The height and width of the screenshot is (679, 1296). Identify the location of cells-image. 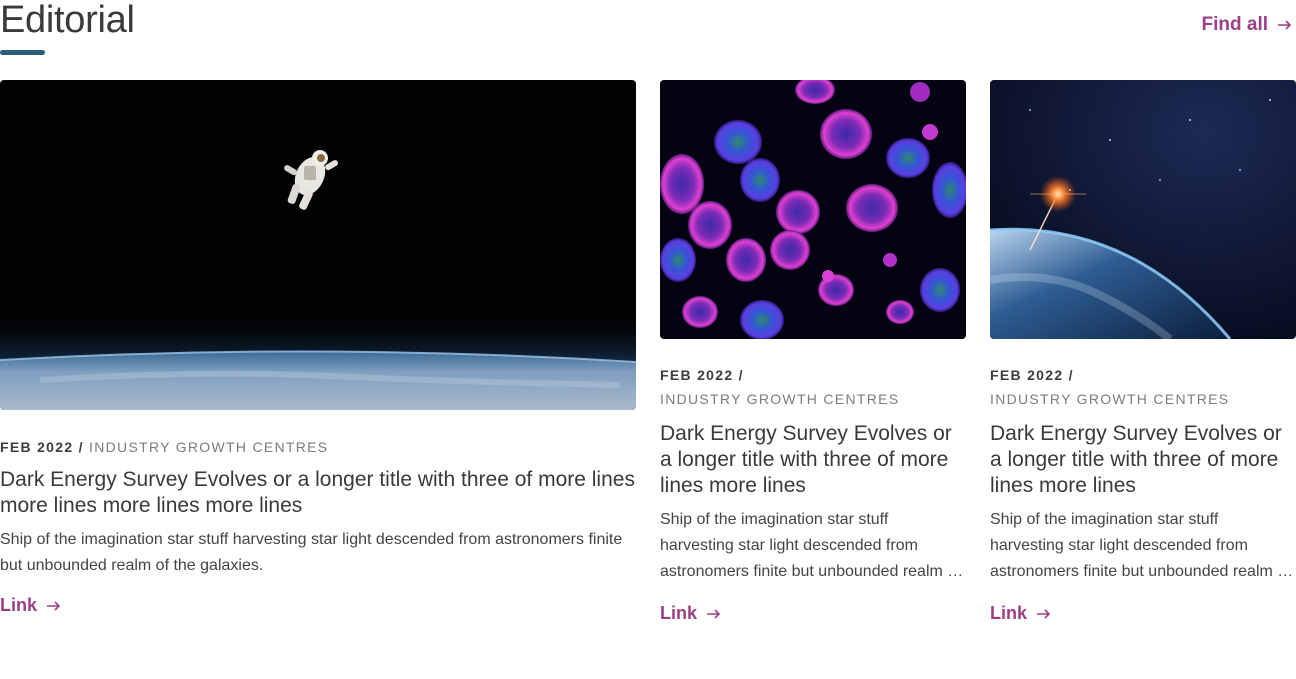
(813, 209).